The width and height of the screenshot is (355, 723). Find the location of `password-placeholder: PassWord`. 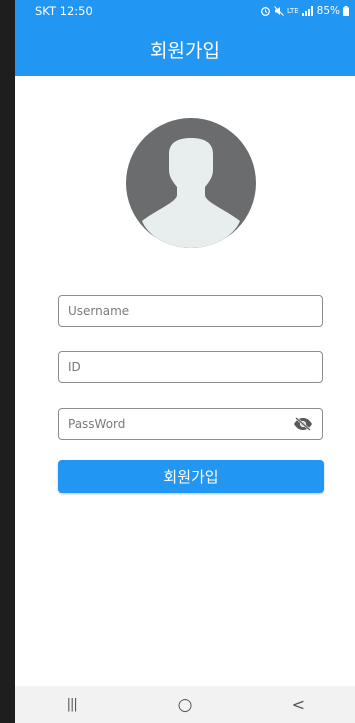

password-placeholder: PassWord is located at coordinates (97, 424).